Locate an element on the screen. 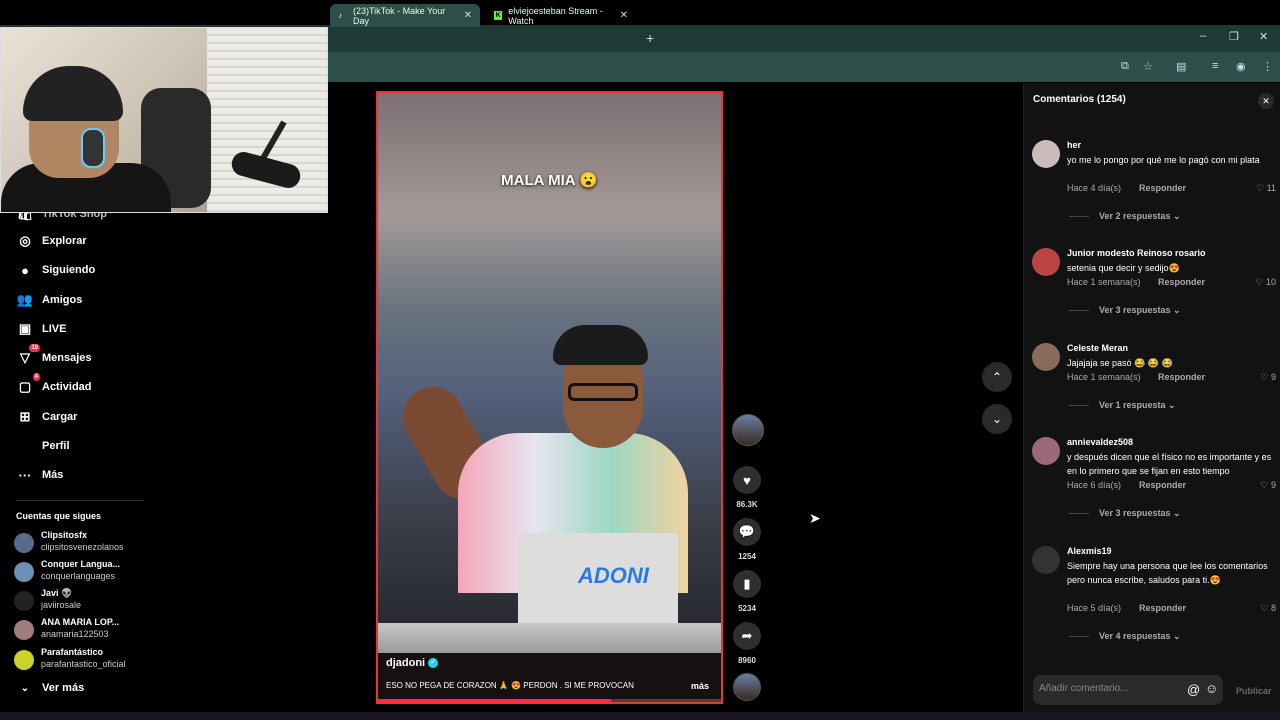  view-replies-button: Ver 1 respuesta ⌄ is located at coordinates (1122, 405).